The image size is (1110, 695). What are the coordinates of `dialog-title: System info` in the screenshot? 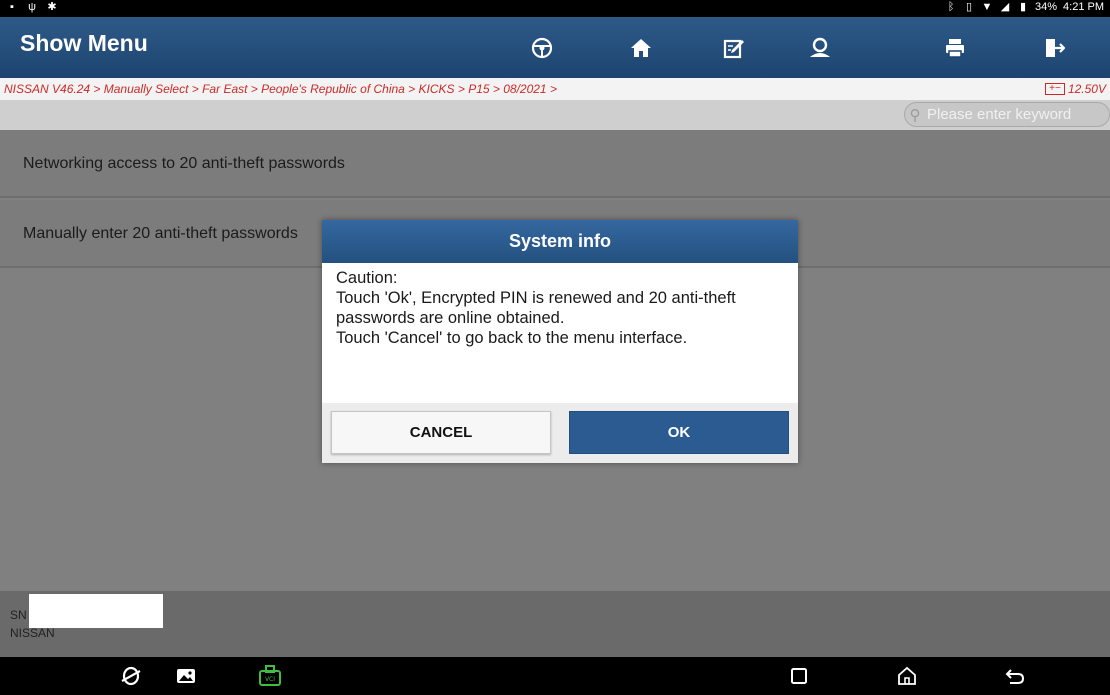 It's located at (560, 241).